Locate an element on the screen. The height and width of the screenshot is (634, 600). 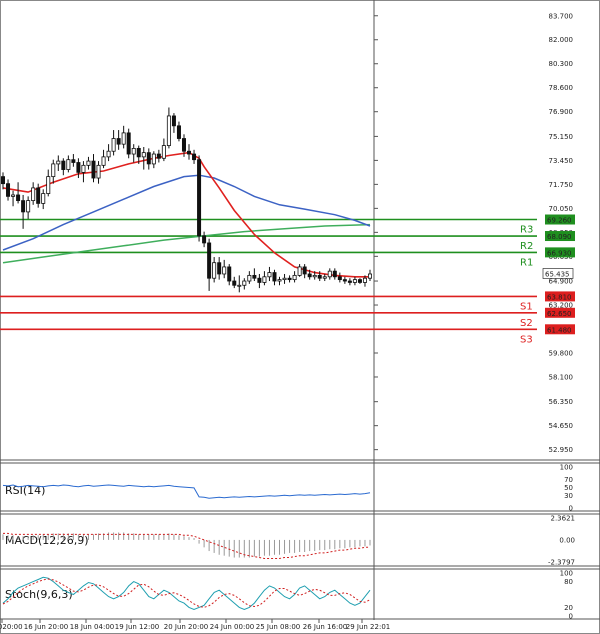
stoch-tick-label: 20 is located at coordinates (568, 608).